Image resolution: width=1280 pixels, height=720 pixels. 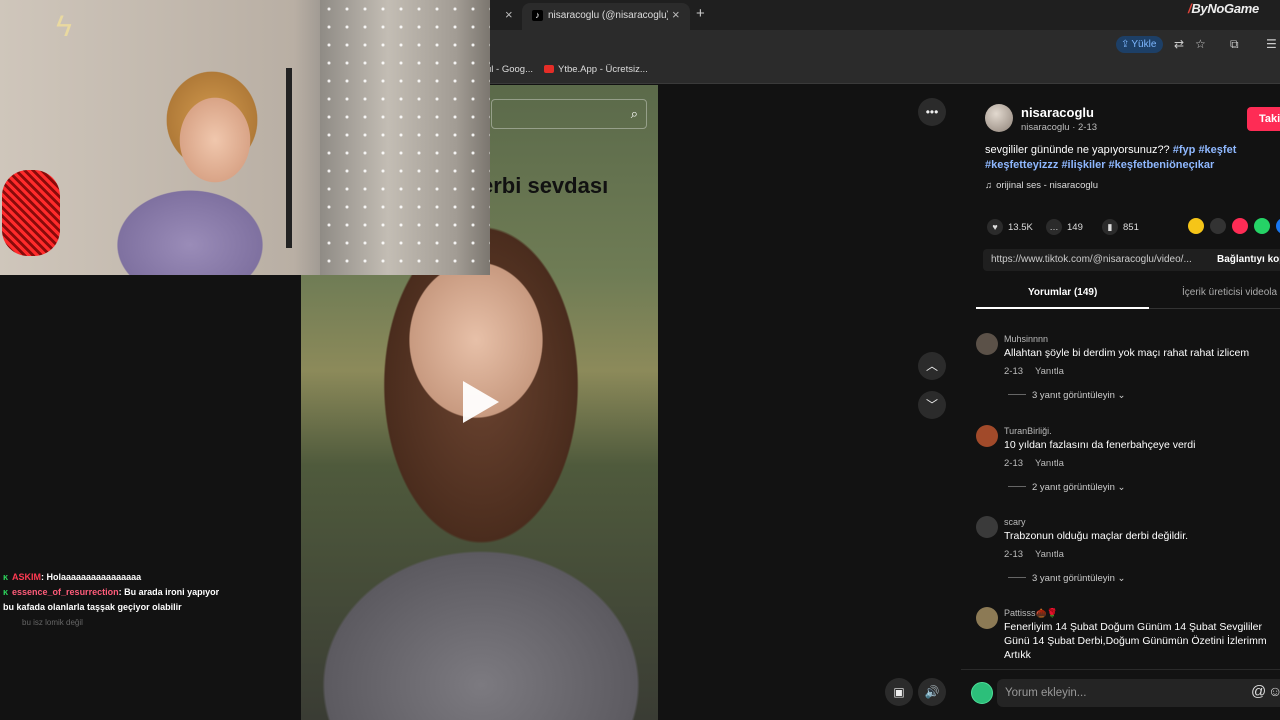 What do you see at coordinates (1128, 297) in the screenshot?
I see `comment-tabs: Yorumlar (149) İçerik üreticisi videola` at bounding box center [1128, 297].